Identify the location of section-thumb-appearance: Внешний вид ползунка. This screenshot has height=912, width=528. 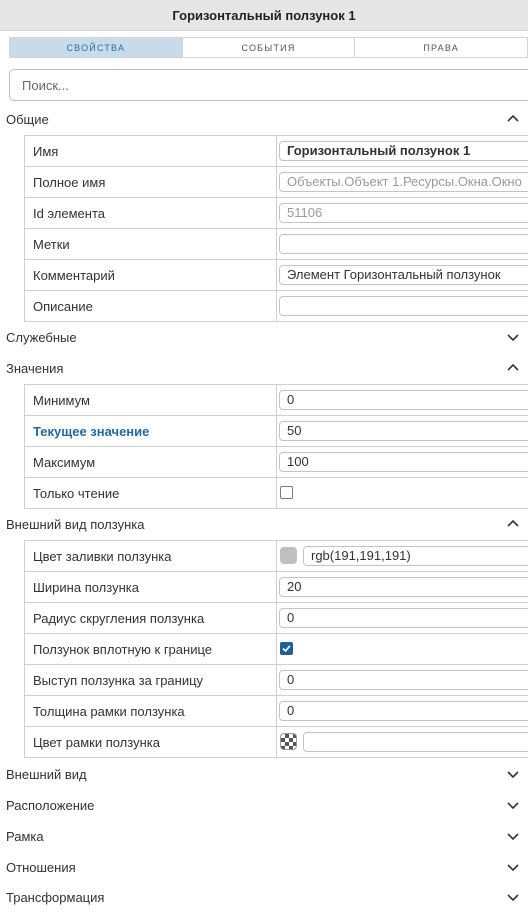
(264, 524).